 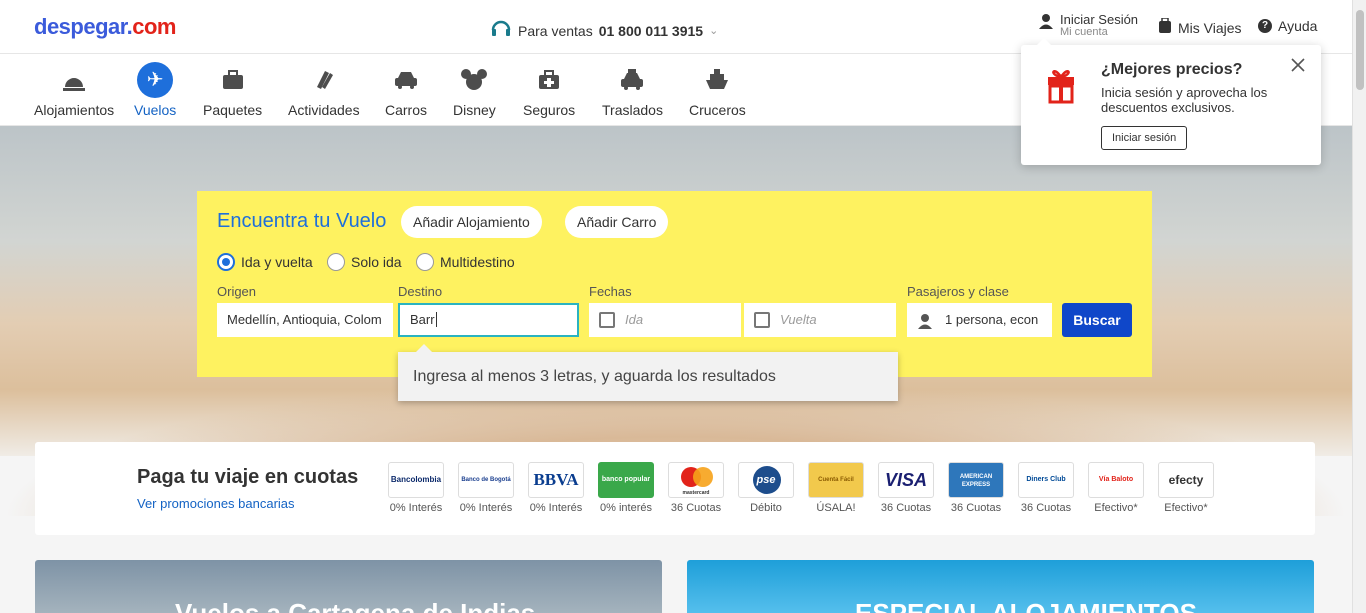 I want to click on gift-icon, so click(x=1061, y=83).